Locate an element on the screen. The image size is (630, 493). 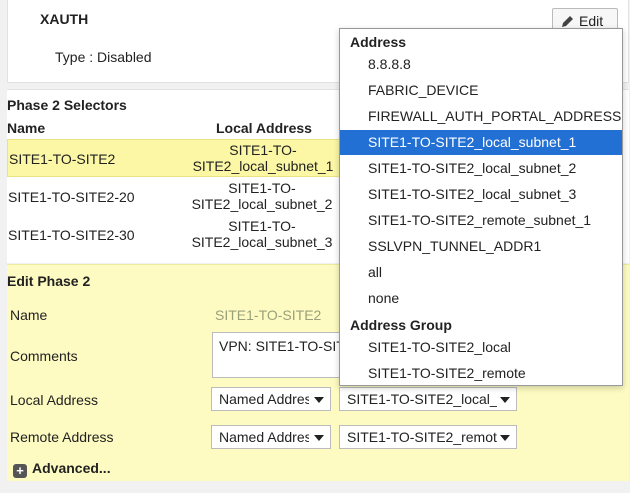
remote-address-label: Remote Address is located at coordinates (62, 437).